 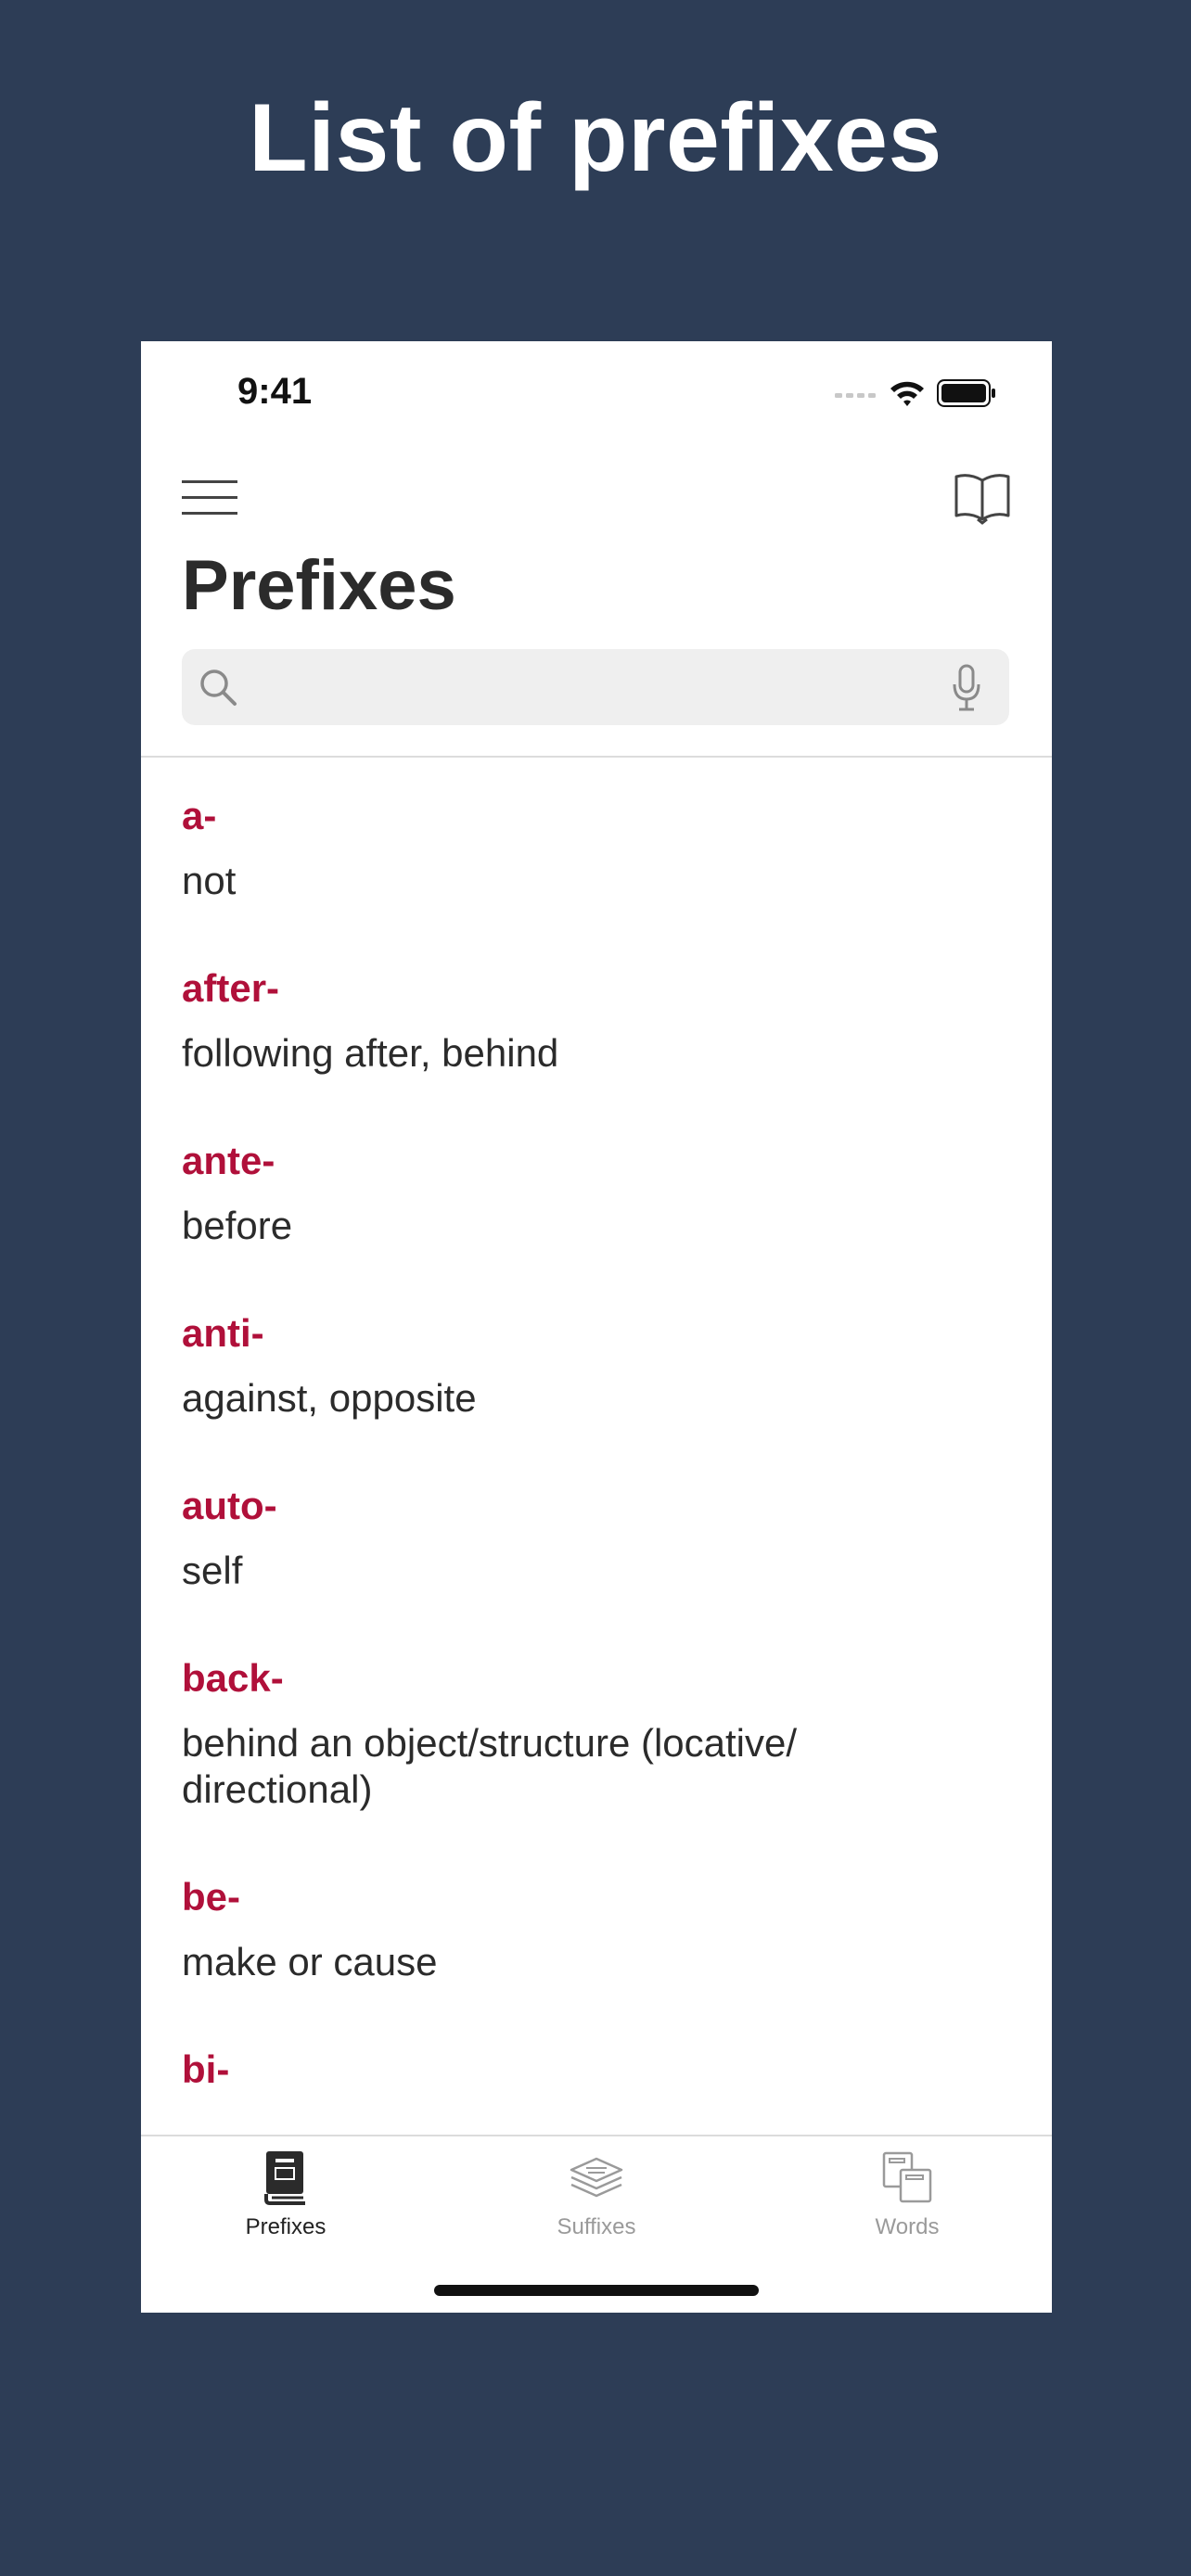 I want to click on status-time: 9:41, so click(x=275, y=391).